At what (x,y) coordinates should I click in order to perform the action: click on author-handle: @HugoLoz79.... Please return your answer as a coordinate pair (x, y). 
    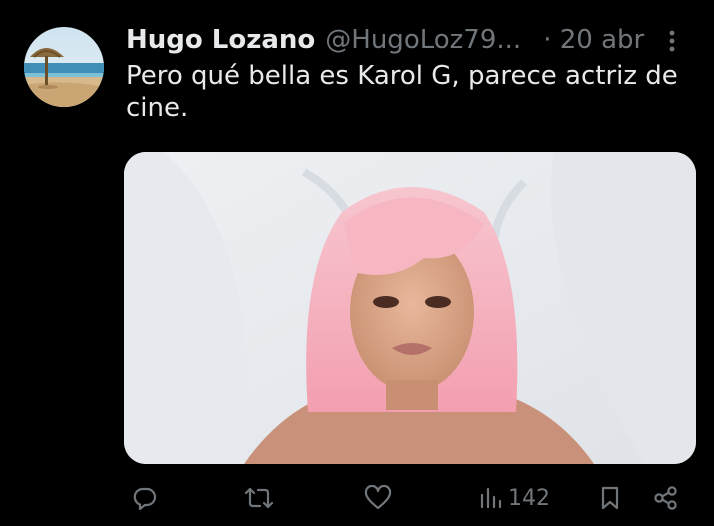
    Looking at the image, I should click on (423, 40).